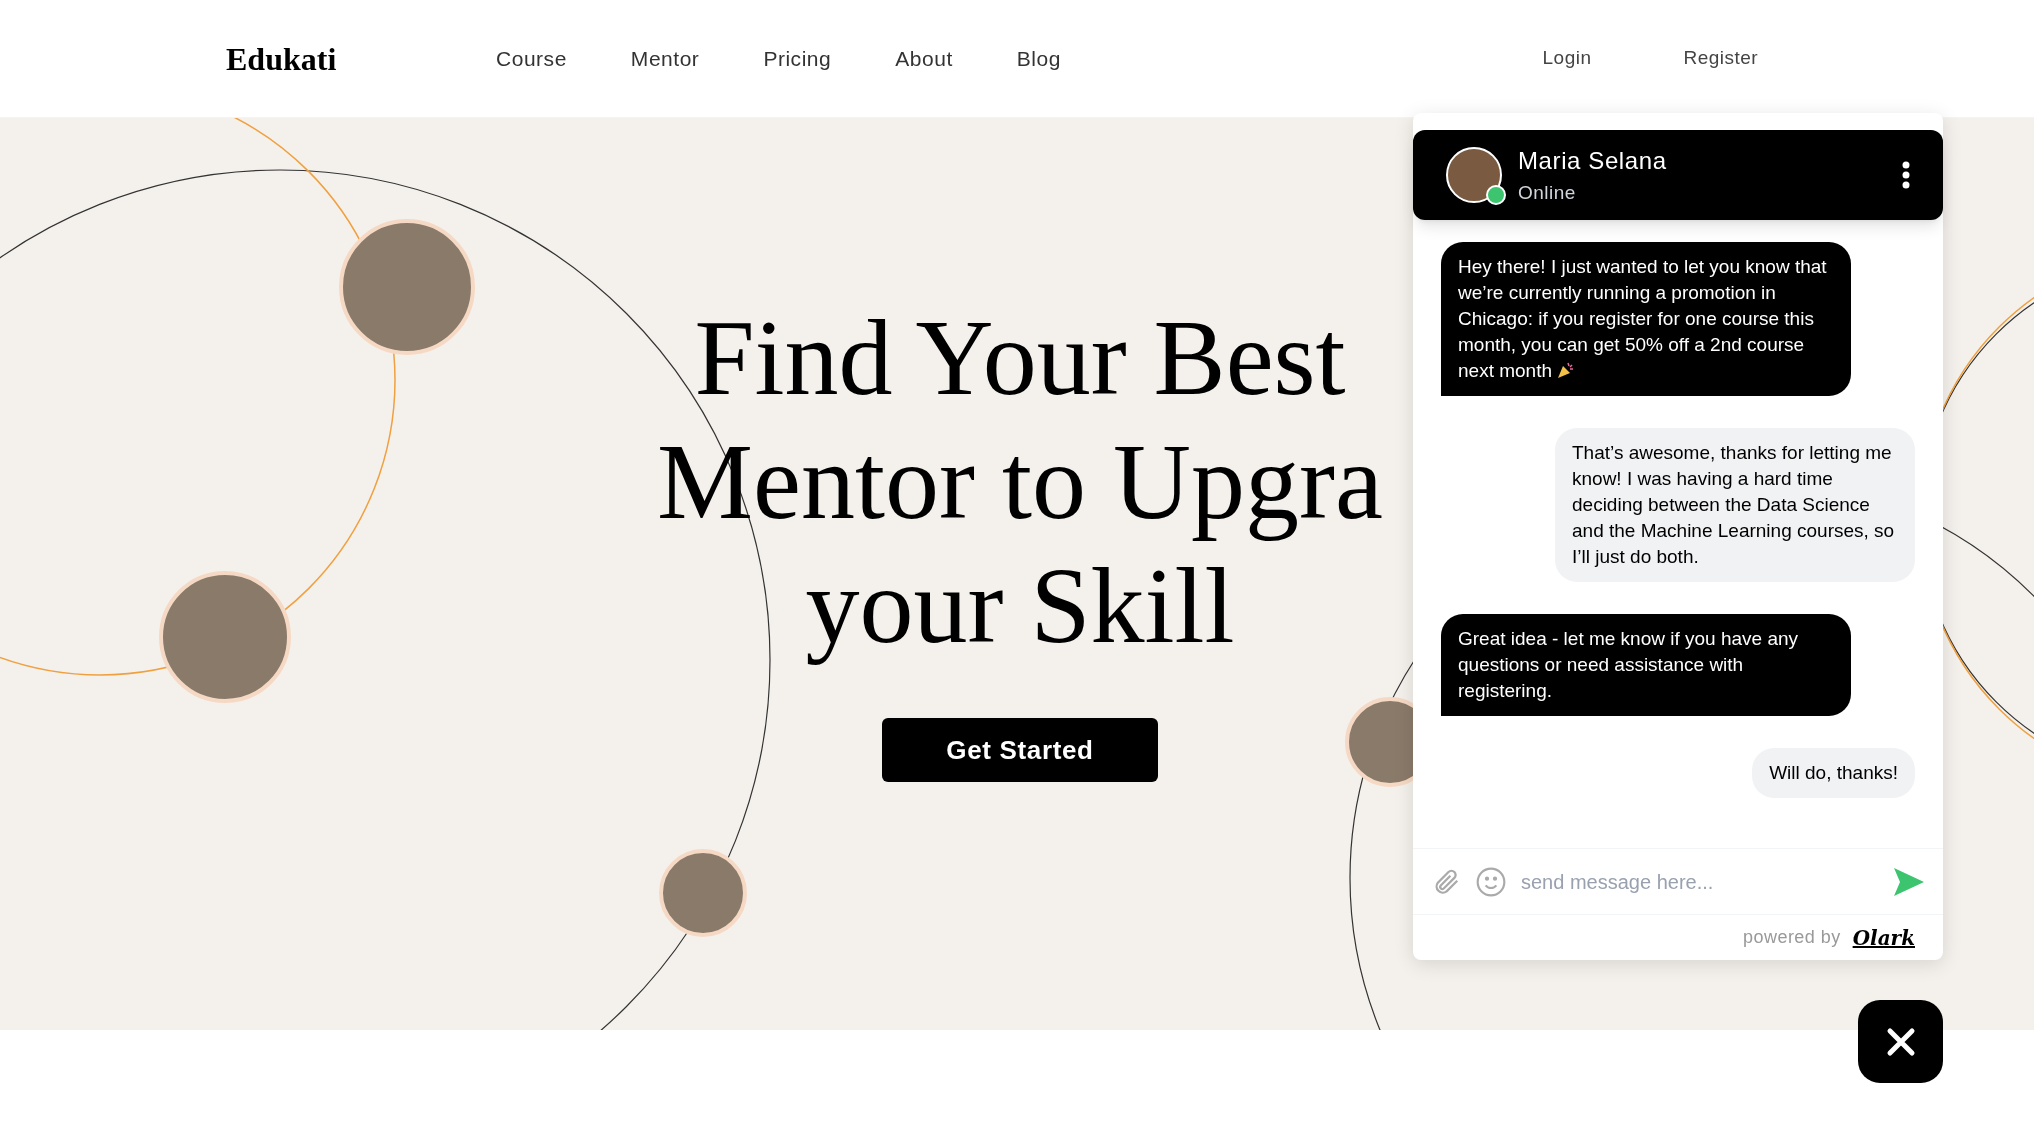  What do you see at coordinates (1720, 58) in the screenshot?
I see `auth-link: Register` at bounding box center [1720, 58].